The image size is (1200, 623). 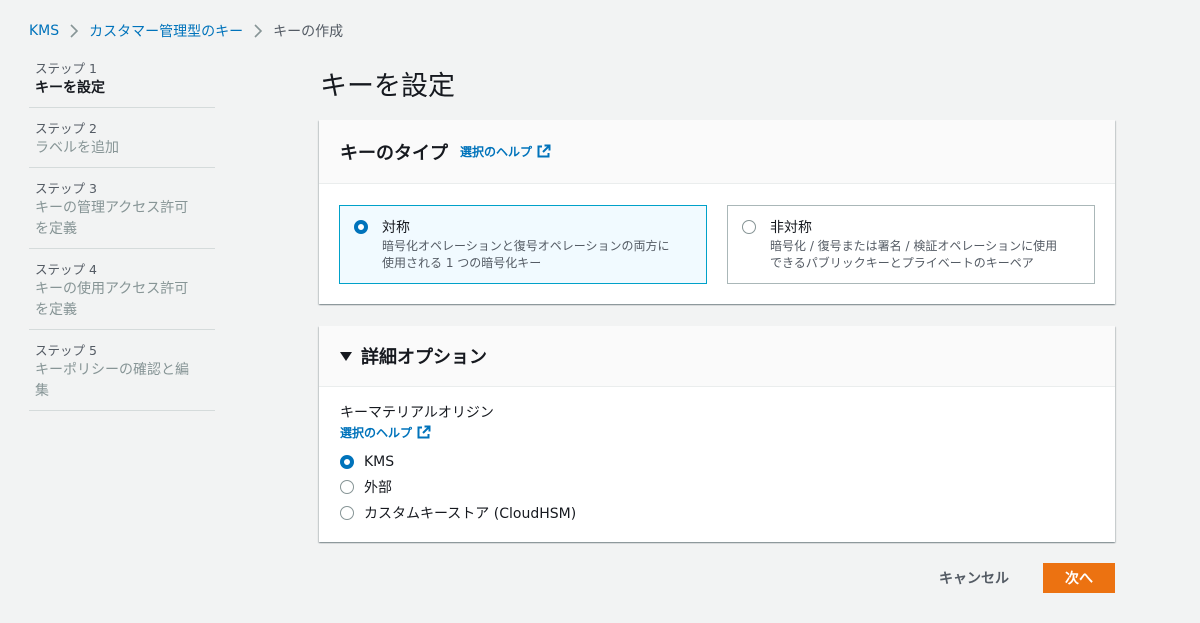 I want to click on tile-desc: 使用される 1 つの暗号化キー, so click(x=462, y=263).